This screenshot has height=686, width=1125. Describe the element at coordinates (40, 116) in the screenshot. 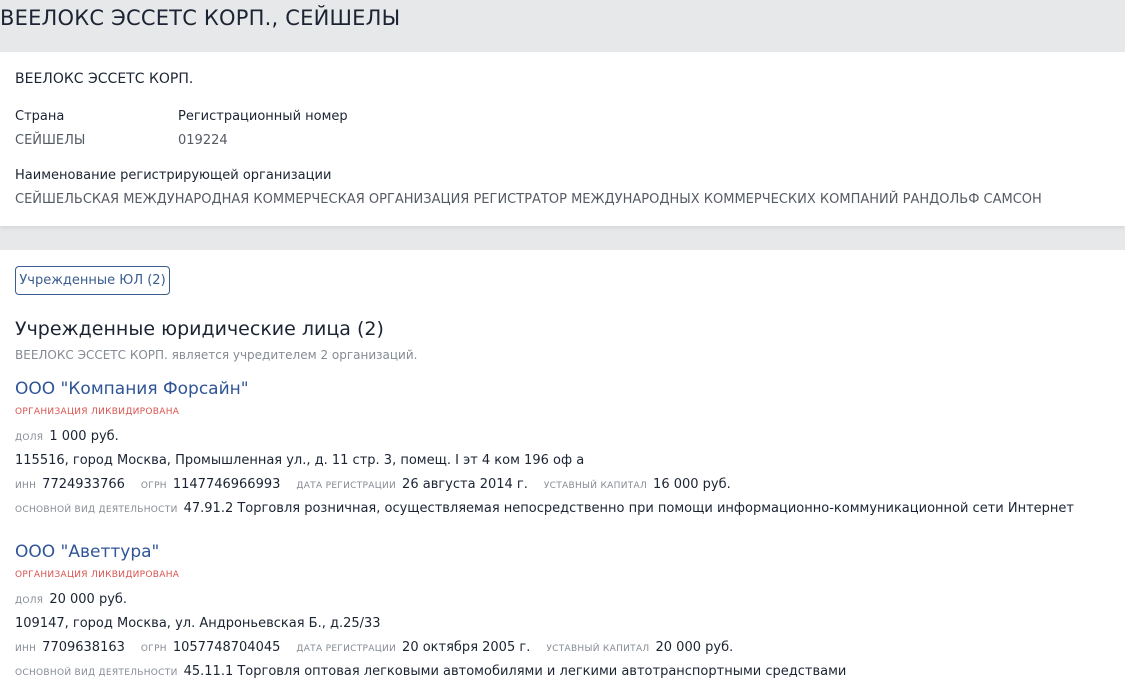

I see `country-label: Страна` at that location.